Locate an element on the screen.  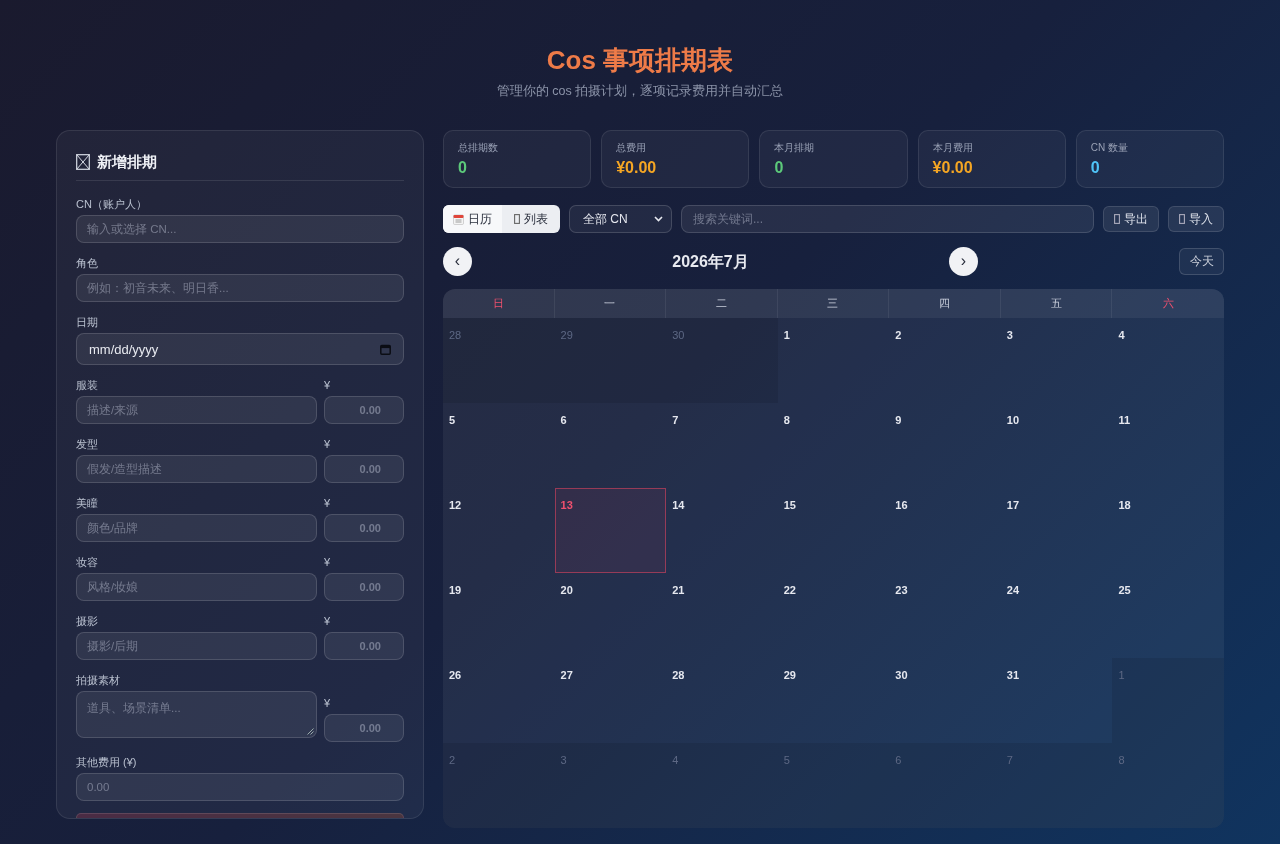
panel-title: 新增排期 is located at coordinates (127, 161).